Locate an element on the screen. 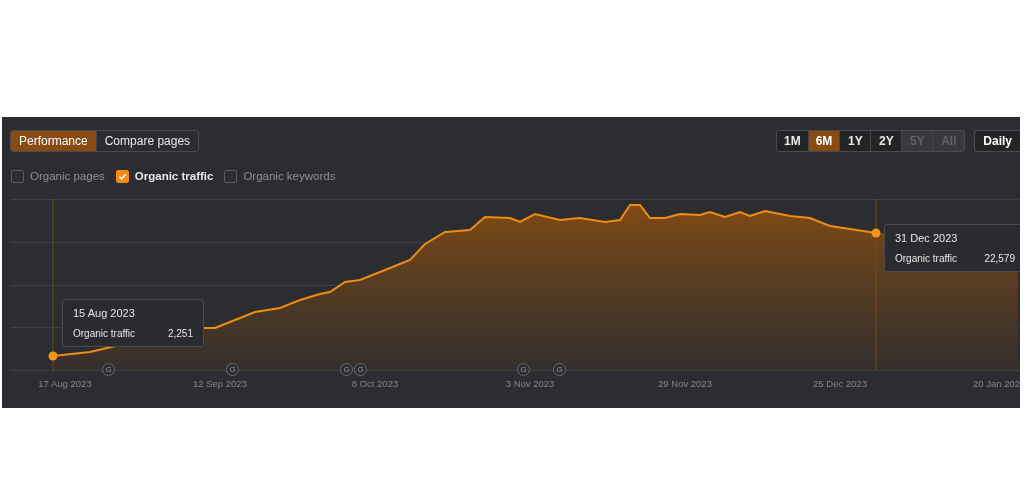 The image size is (1024, 503). range-button: 6M is located at coordinates (824, 141).